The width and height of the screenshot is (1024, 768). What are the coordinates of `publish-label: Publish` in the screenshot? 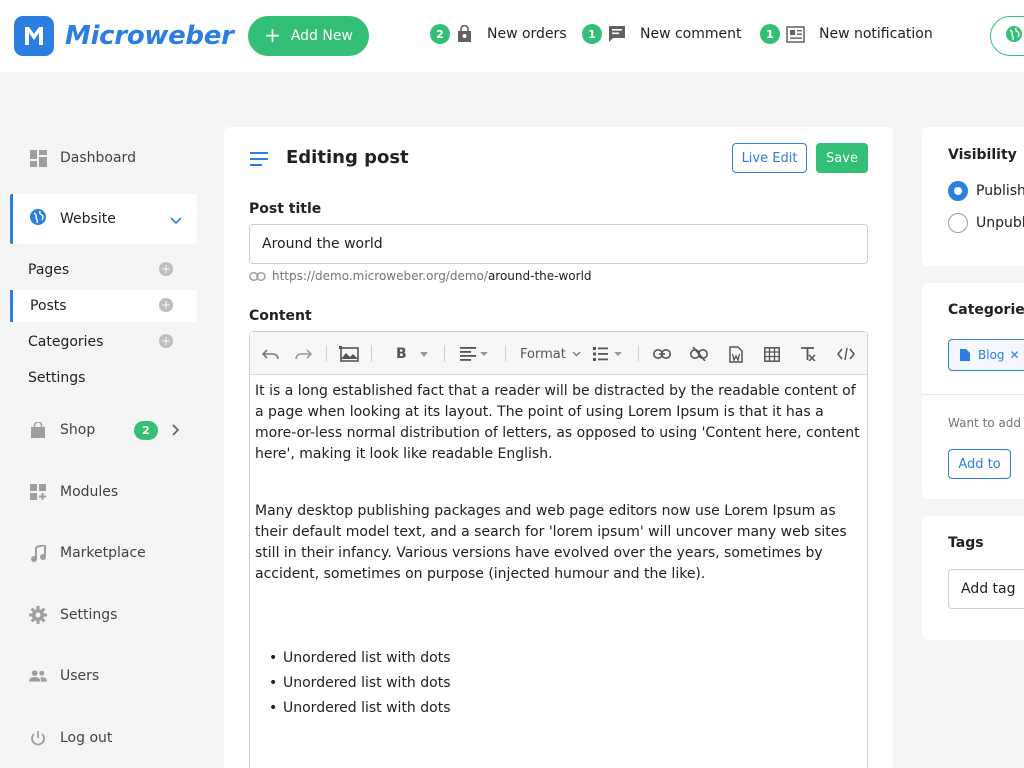 It's located at (1000, 191).